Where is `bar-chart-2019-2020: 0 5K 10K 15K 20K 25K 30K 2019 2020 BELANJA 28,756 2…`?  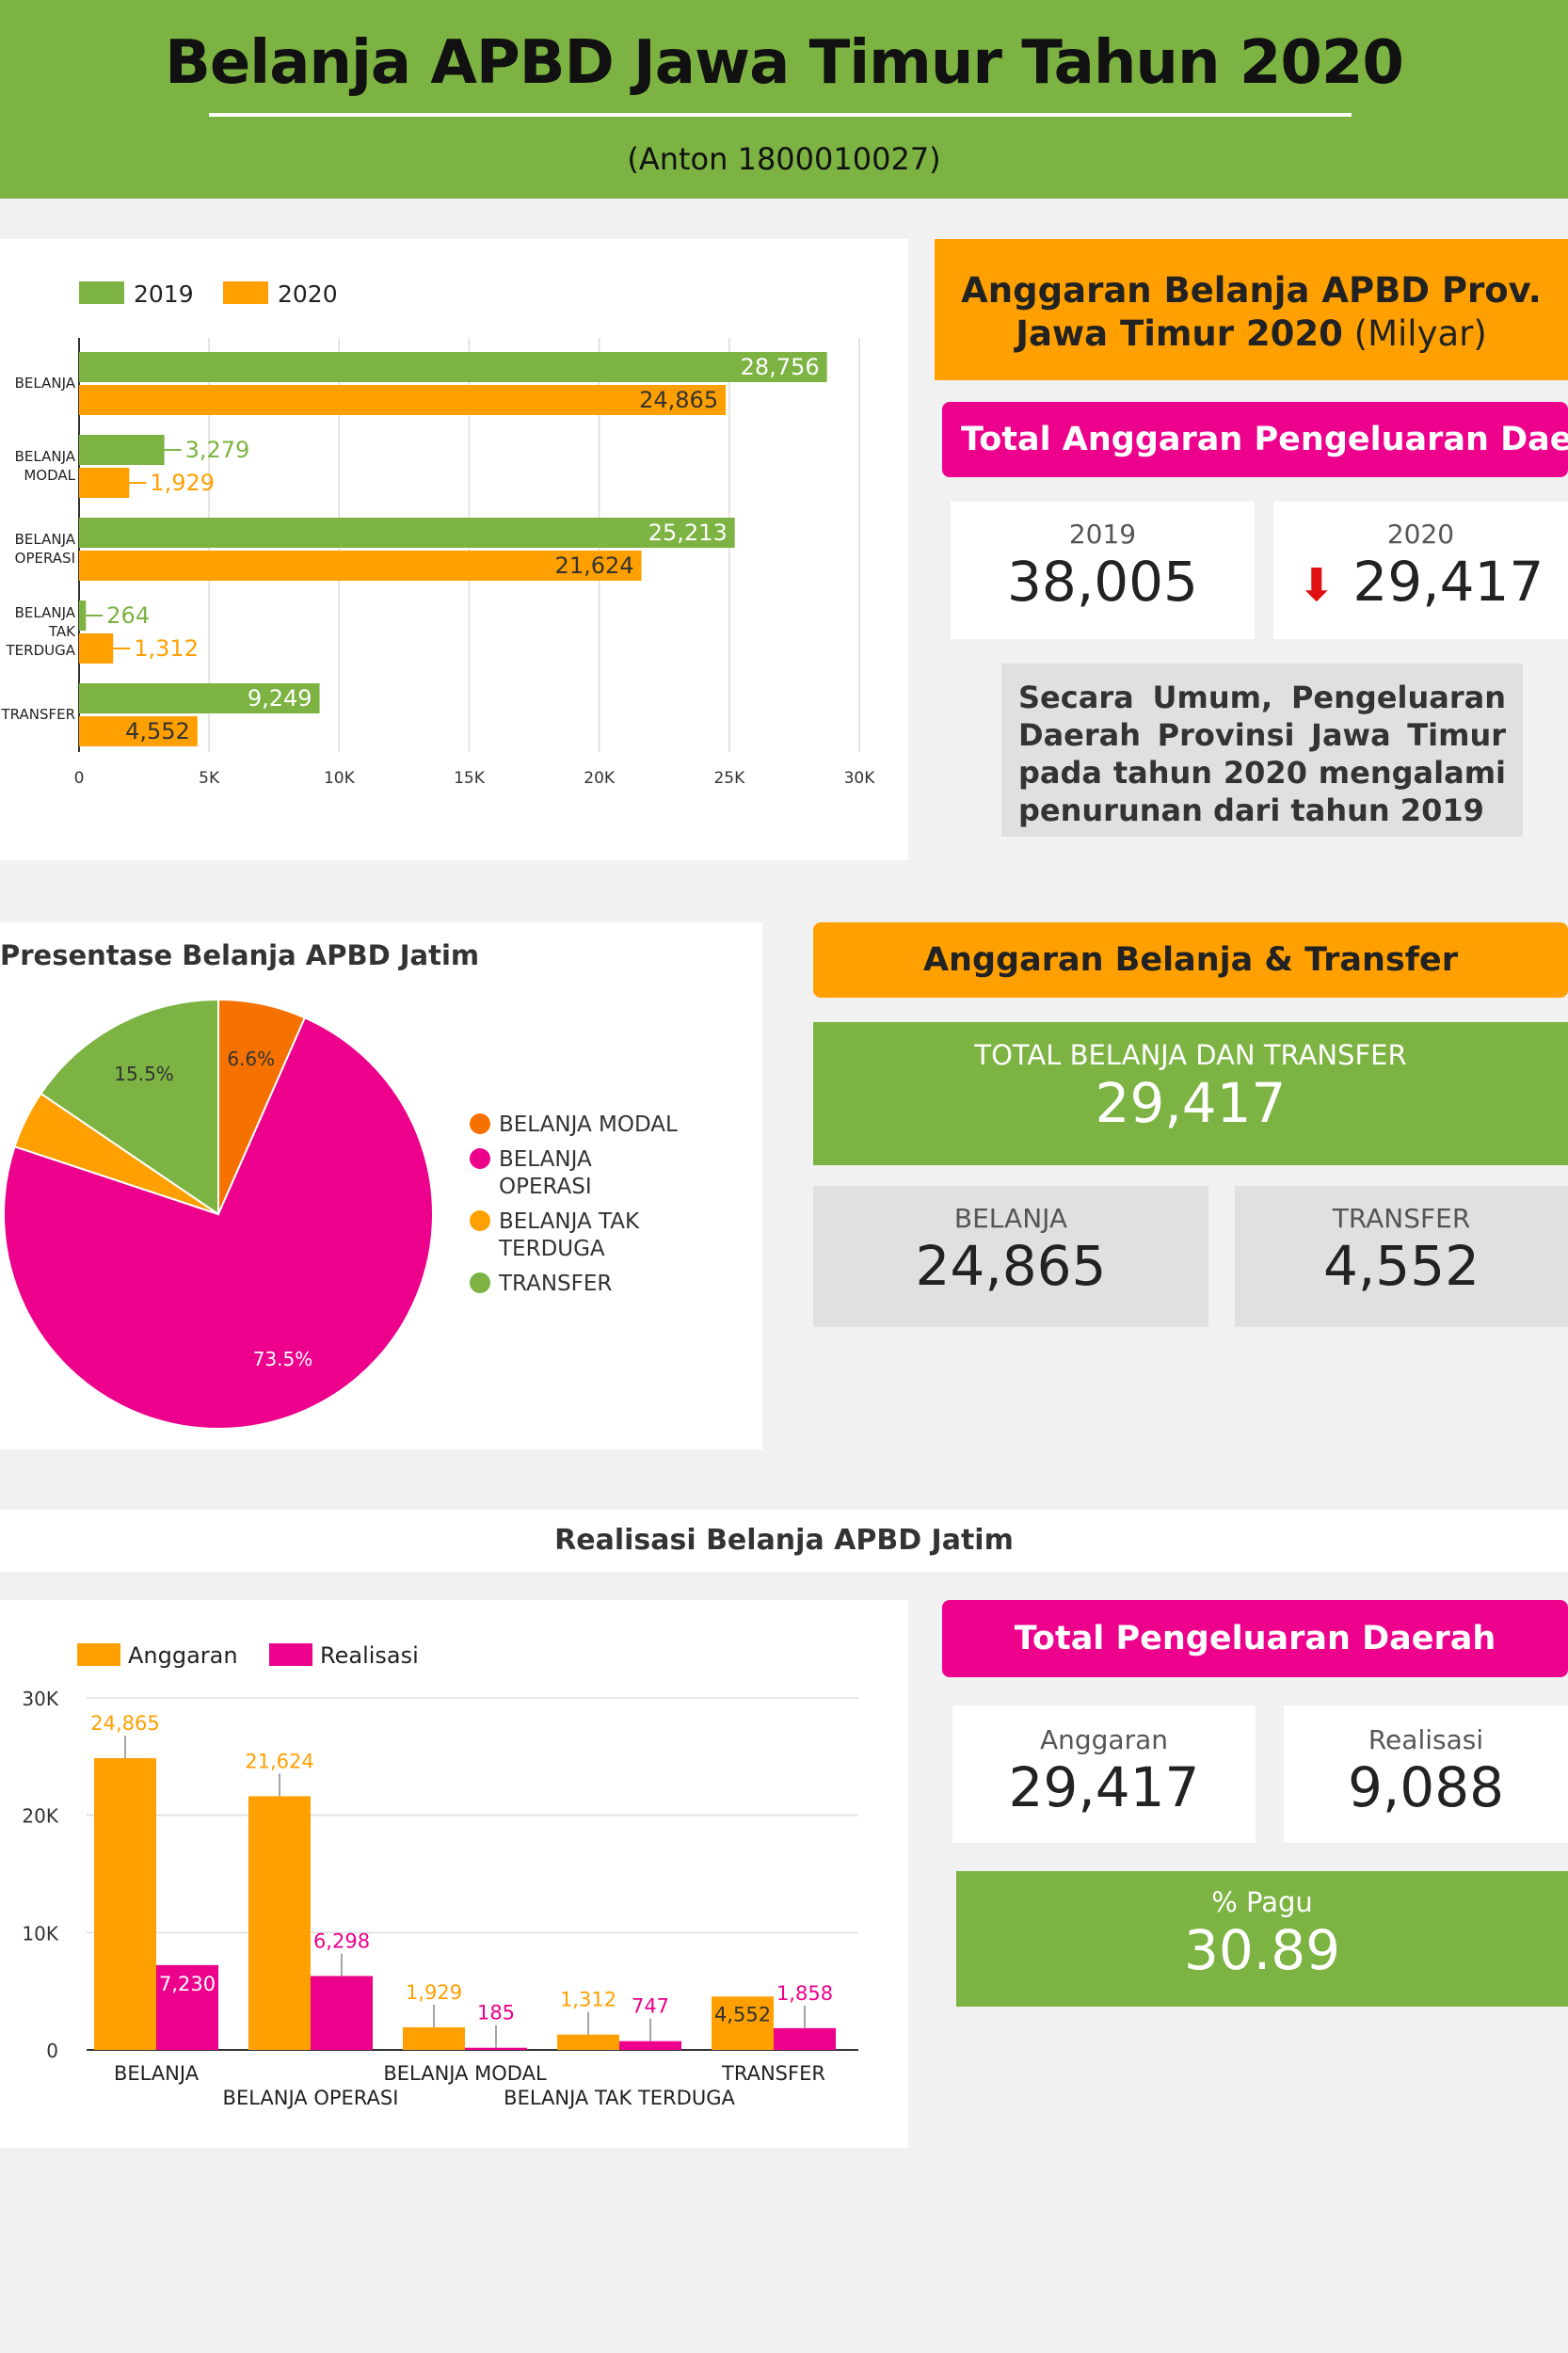 bar-chart-2019-2020: 0 5K 10K 15K 20K 25K 30K 2019 2020 BELANJA 28,756 2… is located at coordinates (437, 534).